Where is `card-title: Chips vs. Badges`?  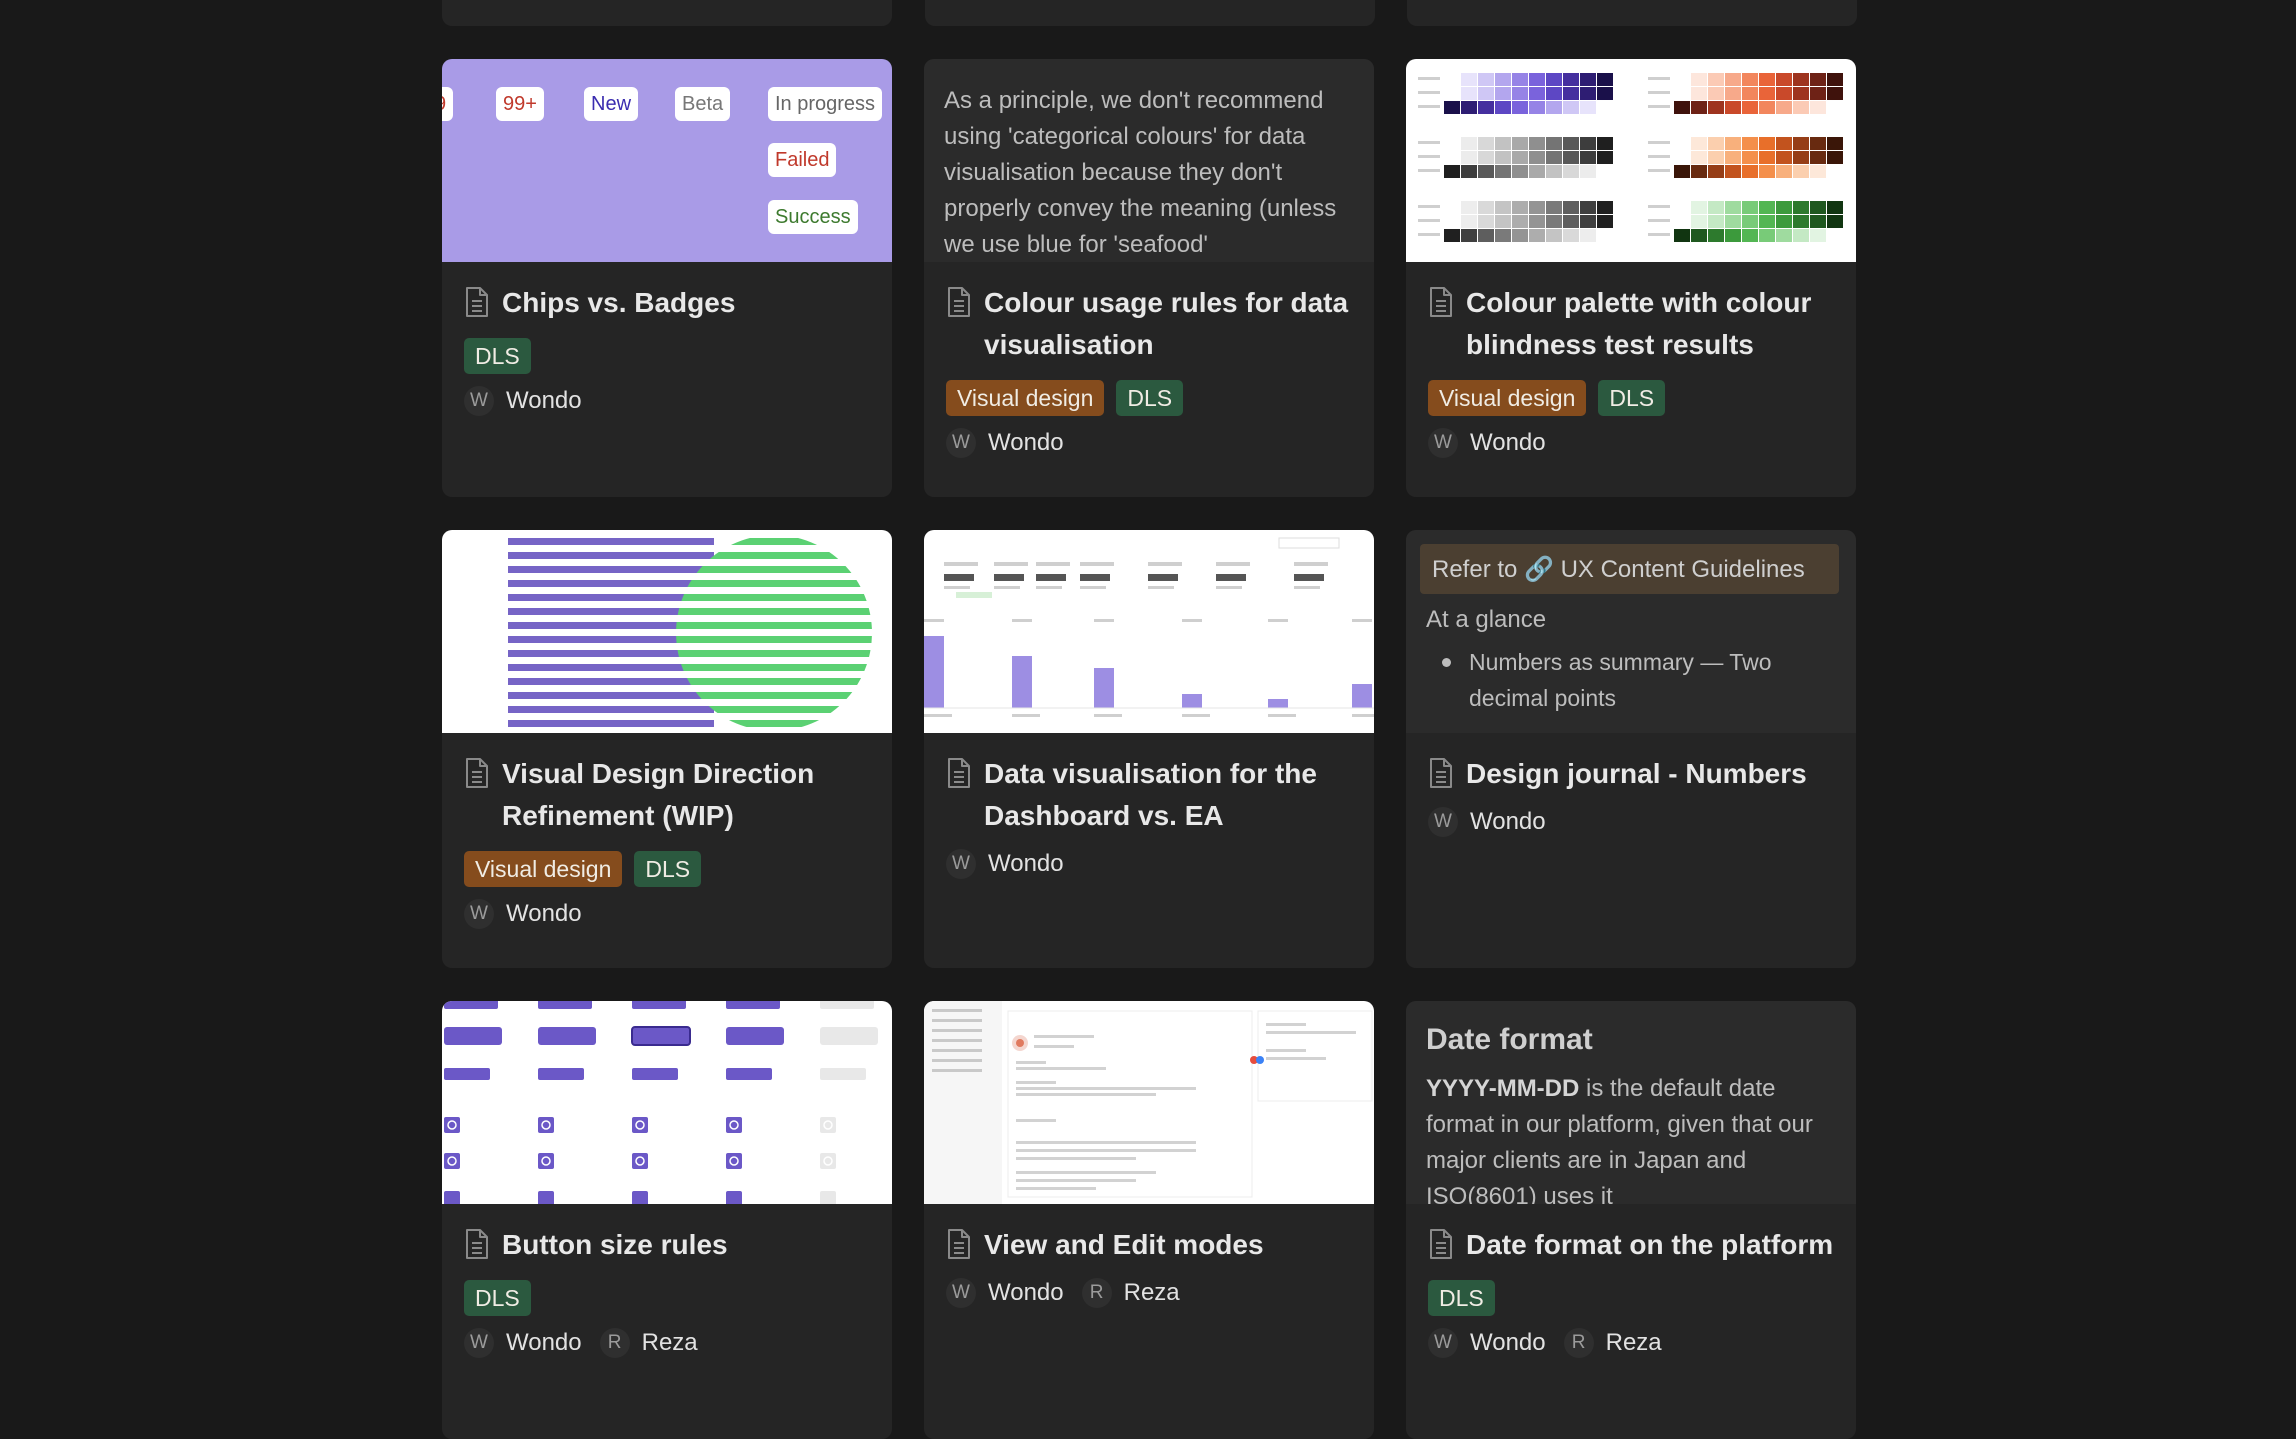
card-title: Chips vs. Badges is located at coordinates (619, 302).